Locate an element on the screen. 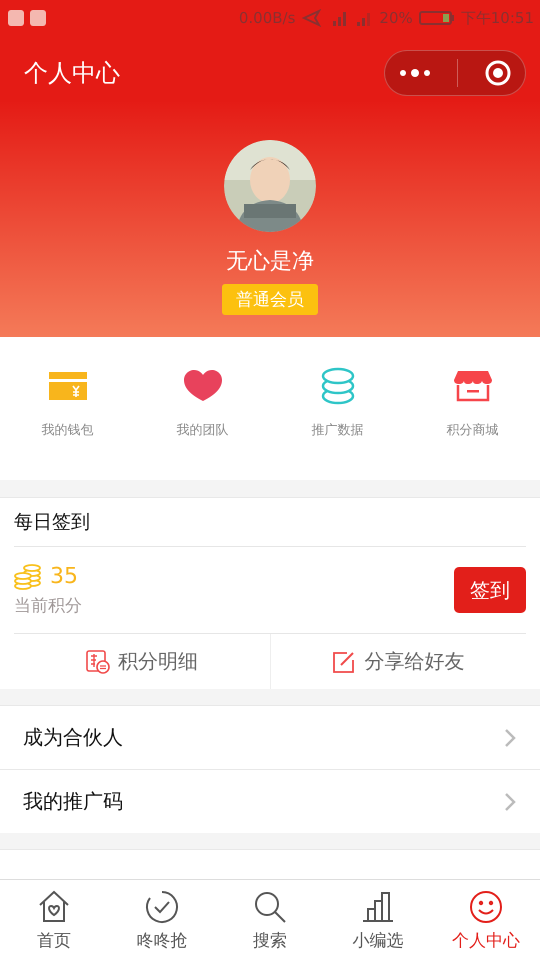  shortcut-item: 我的团队 is located at coordinates (202, 408).